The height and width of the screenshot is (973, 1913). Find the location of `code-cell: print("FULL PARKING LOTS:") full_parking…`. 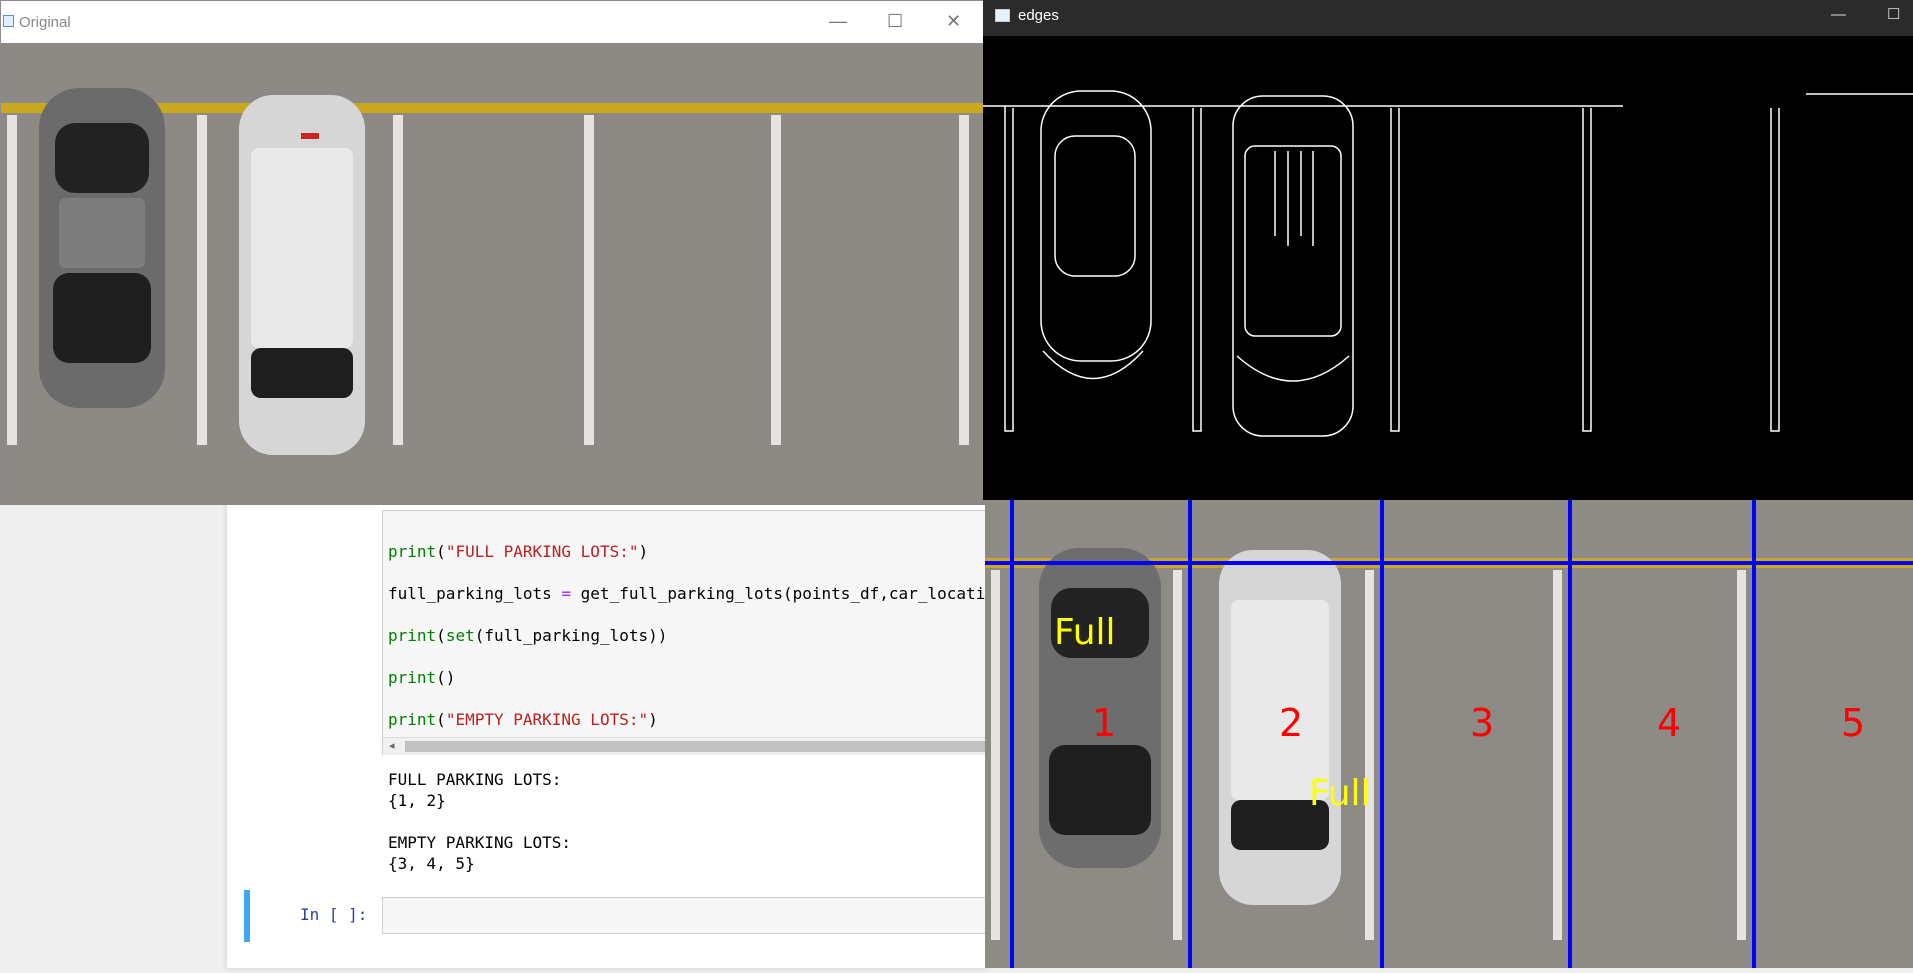

code-cell: print("FULL PARKING LOTS:") full_parking… is located at coordinates (684, 632).